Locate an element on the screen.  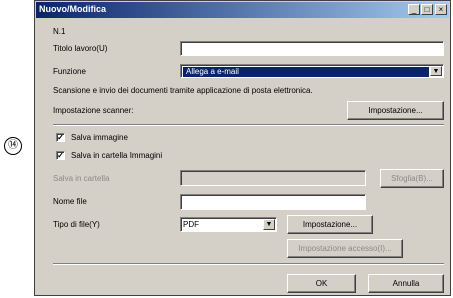
function-selected-value: Allega a e-mail is located at coordinates (306, 72).